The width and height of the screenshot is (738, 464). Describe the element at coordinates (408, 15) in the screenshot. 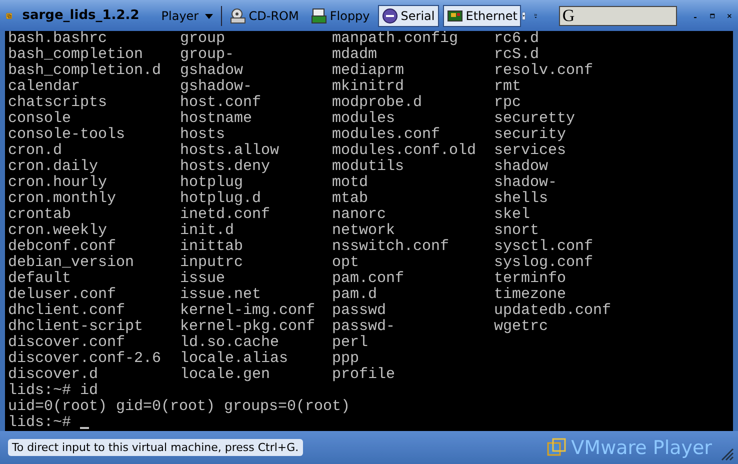

I see `device-button: Serial` at that location.